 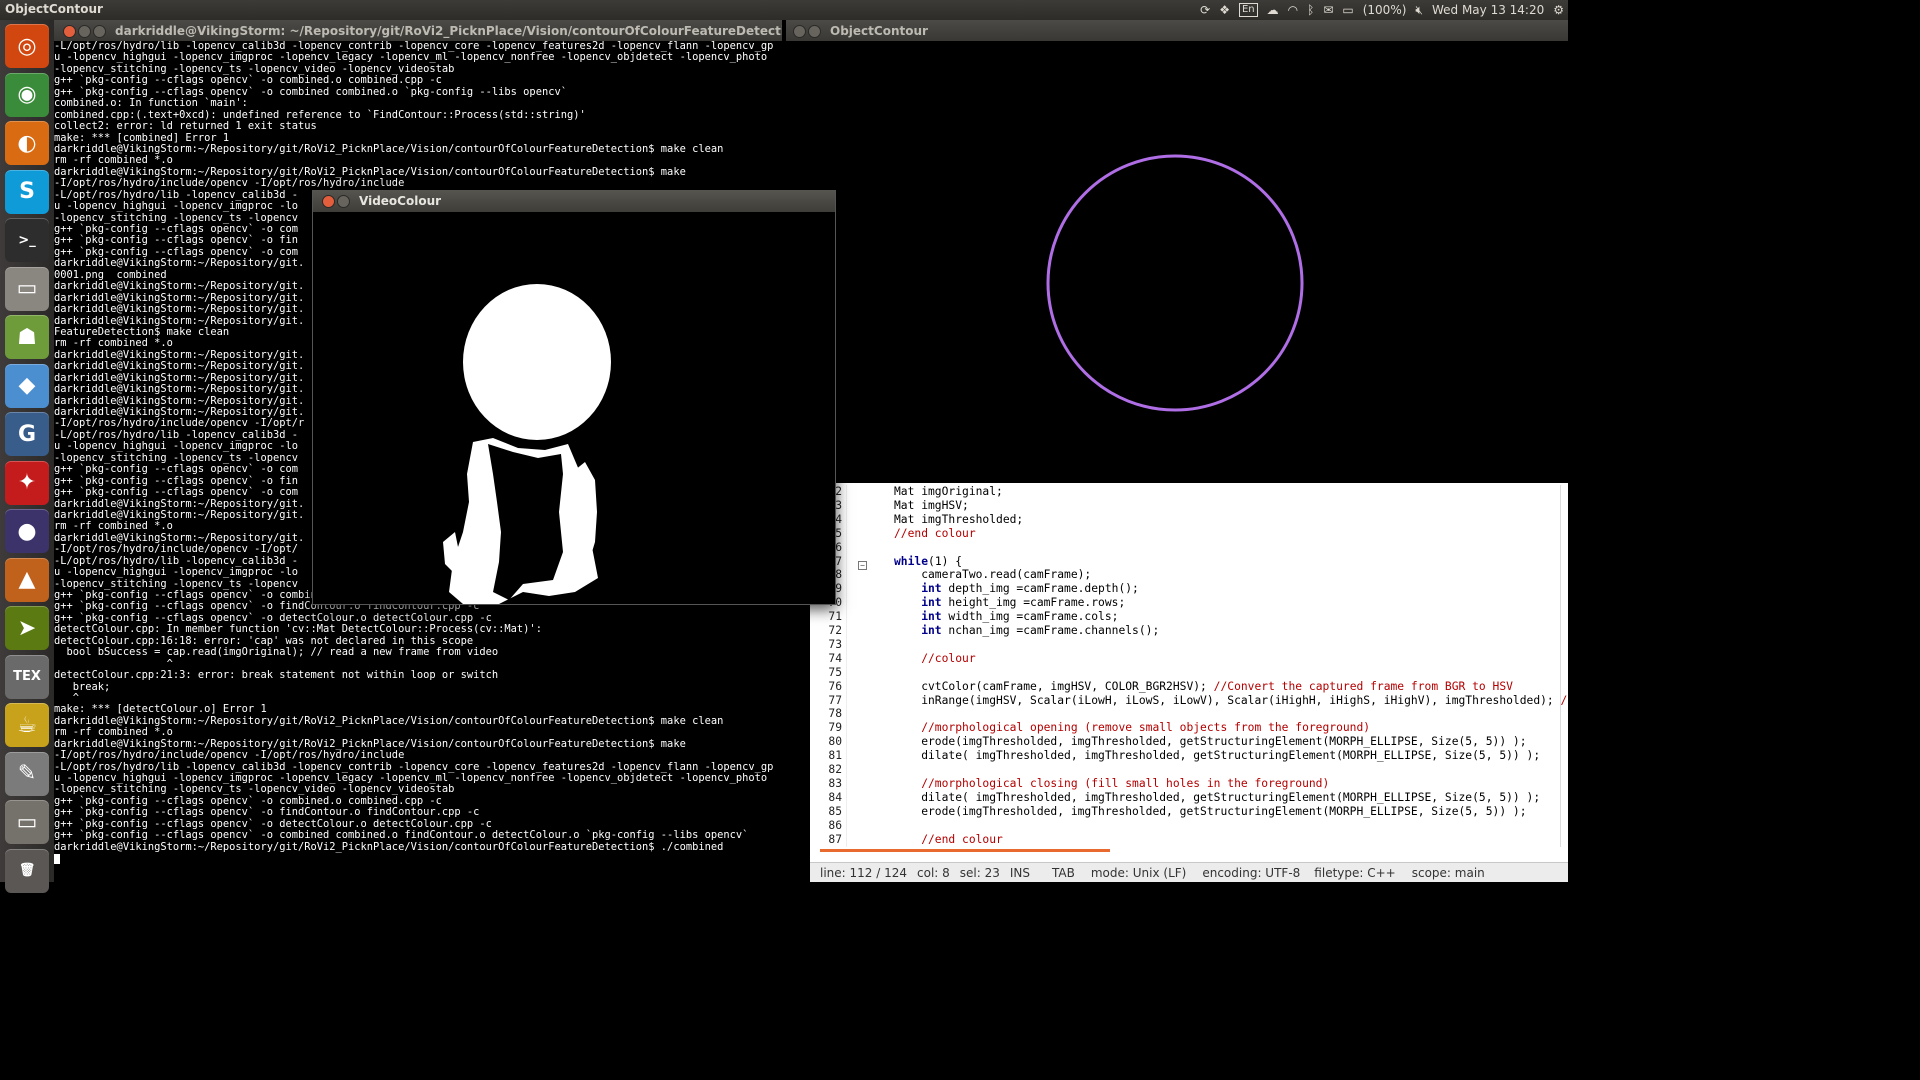 I want to click on editor-horizontal-scrollbar, so click(x=1189, y=851).